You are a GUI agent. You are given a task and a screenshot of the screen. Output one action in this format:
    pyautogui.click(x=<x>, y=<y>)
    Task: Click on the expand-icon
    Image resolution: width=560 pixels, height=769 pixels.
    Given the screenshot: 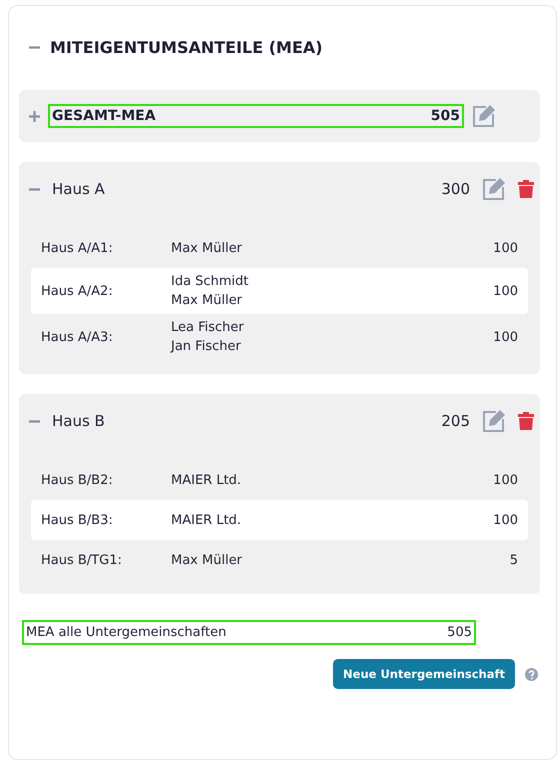 What is the action you would take?
    pyautogui.click(x=34, y=116)
    